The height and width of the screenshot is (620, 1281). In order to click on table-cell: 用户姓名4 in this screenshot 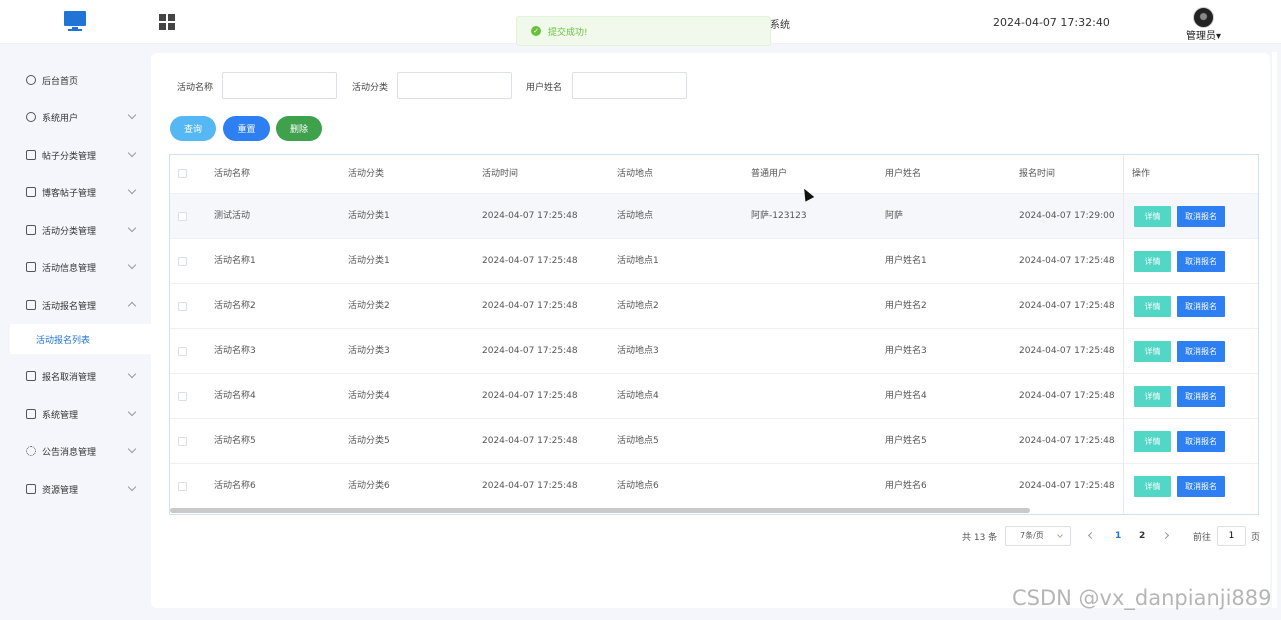, I will do `click(906, 396)`.